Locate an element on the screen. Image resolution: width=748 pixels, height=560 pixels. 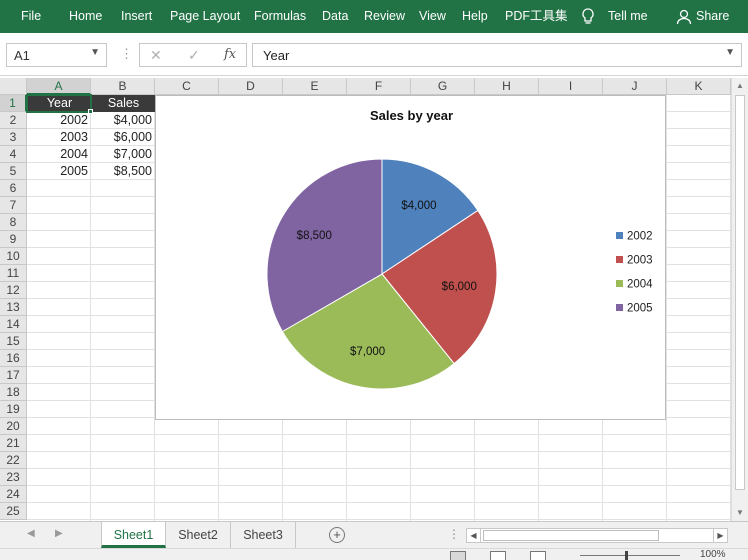
add-sheet-icon: + is located at coordinates (337, 535).